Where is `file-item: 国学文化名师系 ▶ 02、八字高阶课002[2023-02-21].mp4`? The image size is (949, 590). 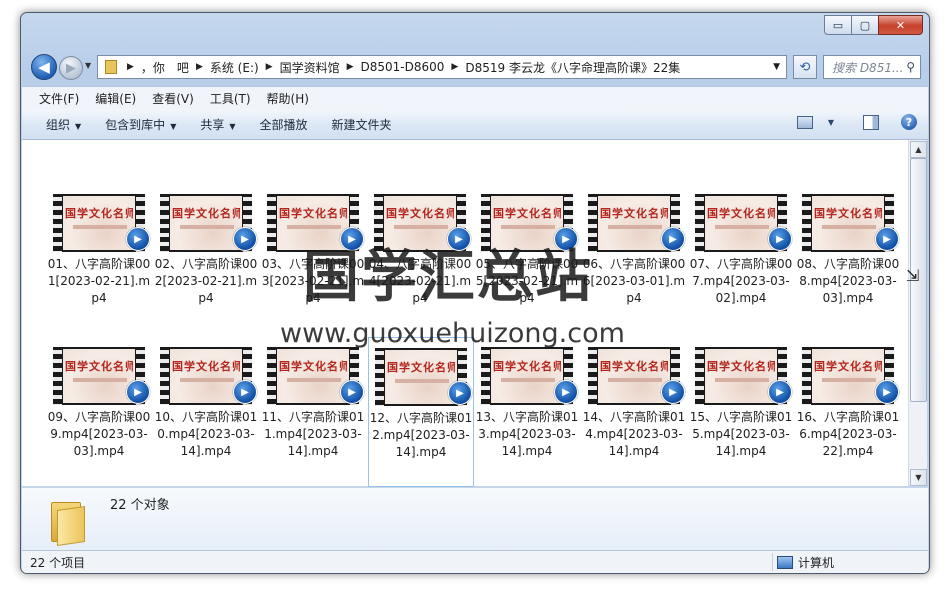 file-item: 国学文化名师系 ▶ 02、八字高阶课002[2023-02-21].mp4 is located at coordinates (206, 258).